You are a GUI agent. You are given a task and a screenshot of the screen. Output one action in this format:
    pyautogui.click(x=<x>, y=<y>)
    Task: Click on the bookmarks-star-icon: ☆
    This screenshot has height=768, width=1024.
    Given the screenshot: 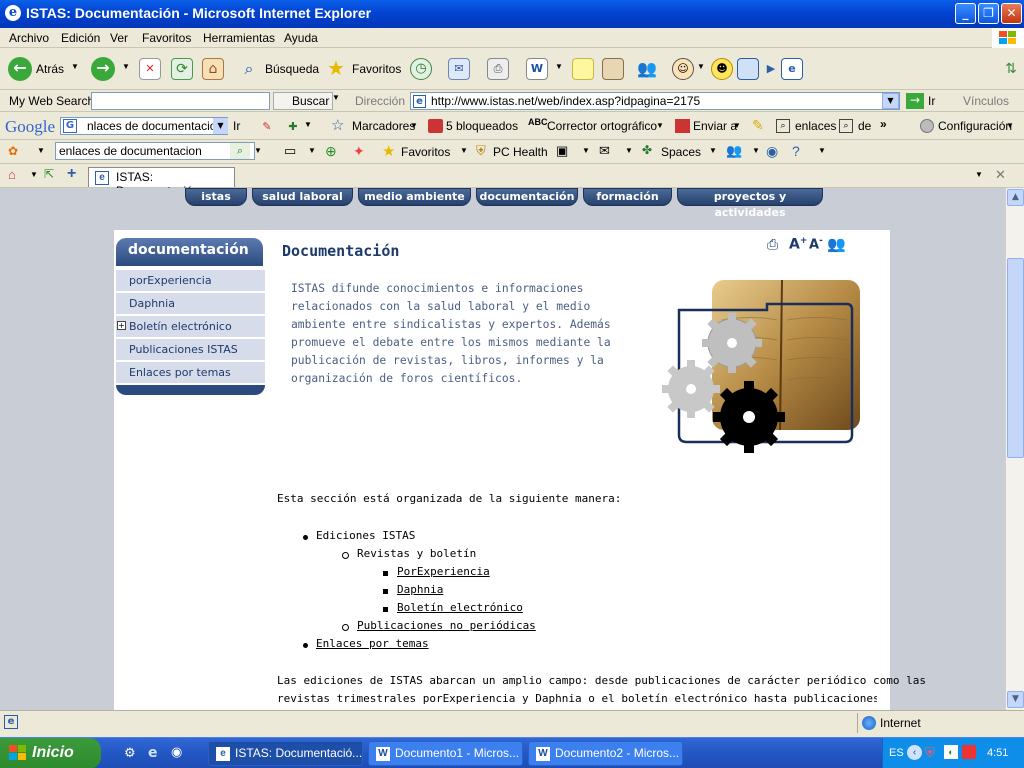 What is the action you would take?
    pyautogui.click(x=337, y=125)
    